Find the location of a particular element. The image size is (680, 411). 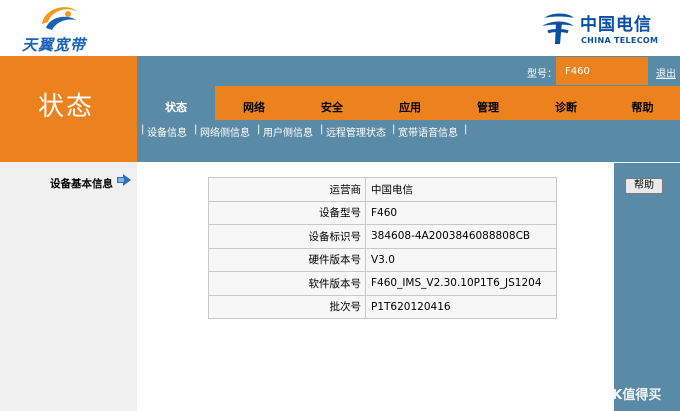

row-label: 运营商 is located at coordinates (287, 189).